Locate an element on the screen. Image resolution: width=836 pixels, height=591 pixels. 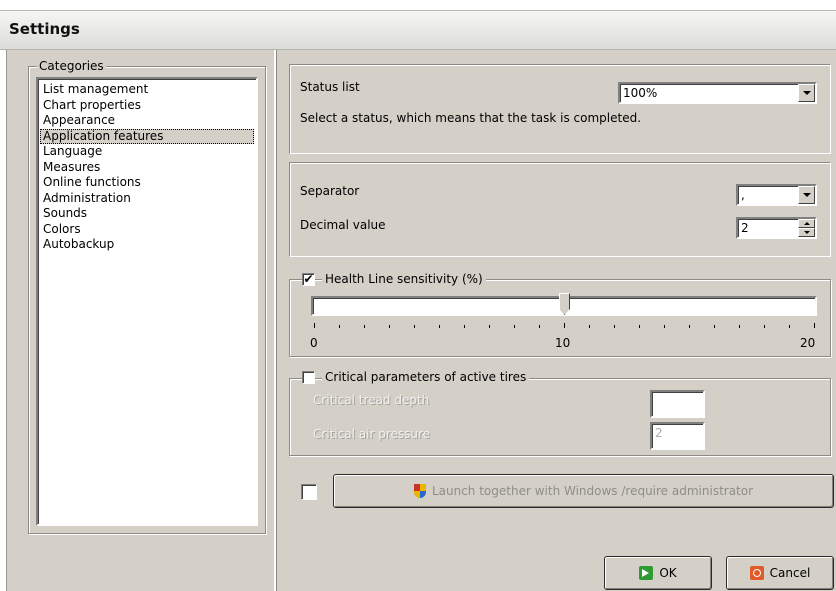
spin-down-icon is located at coordinates (806, 232).